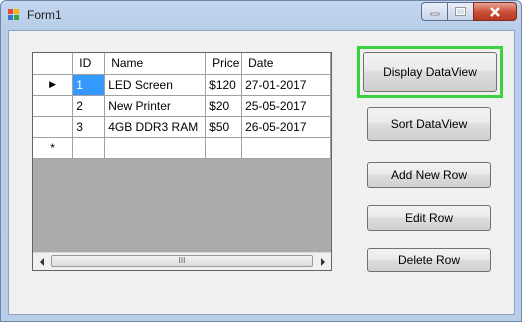 This screenshot has height=322, width=522. Describe the element at coordinates (89, 105) in the screenshot. I see `cell-id: 2` at that location.